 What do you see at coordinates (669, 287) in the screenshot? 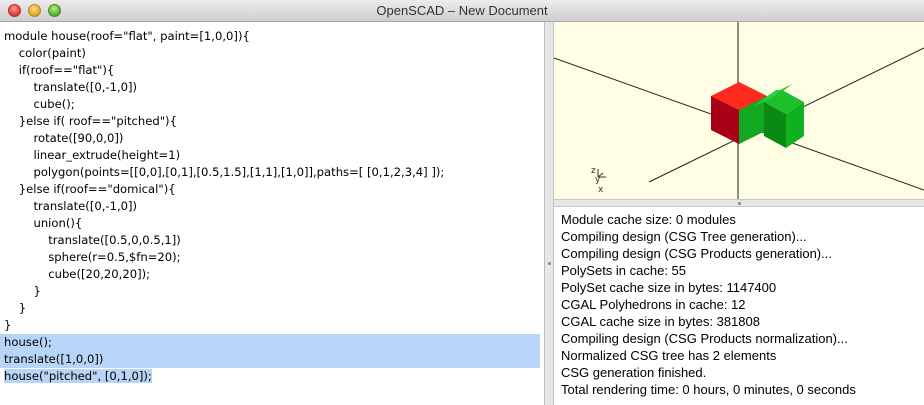
I see `console-line: PolySet cache size in bytes: 1147400` at bounding box center [669, 287].